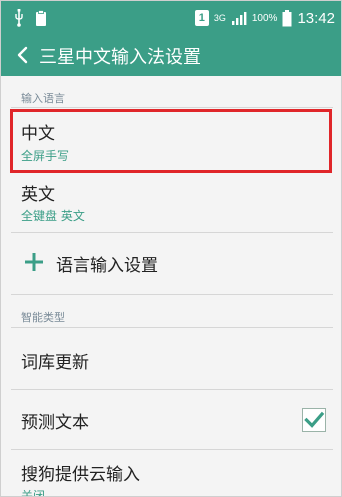 The width and height of the screenshot is (342, 497). Describe the element at coordinates (53, 216) in the screenshot. I see `language-subtitle: 全键盘 英文` at that location.